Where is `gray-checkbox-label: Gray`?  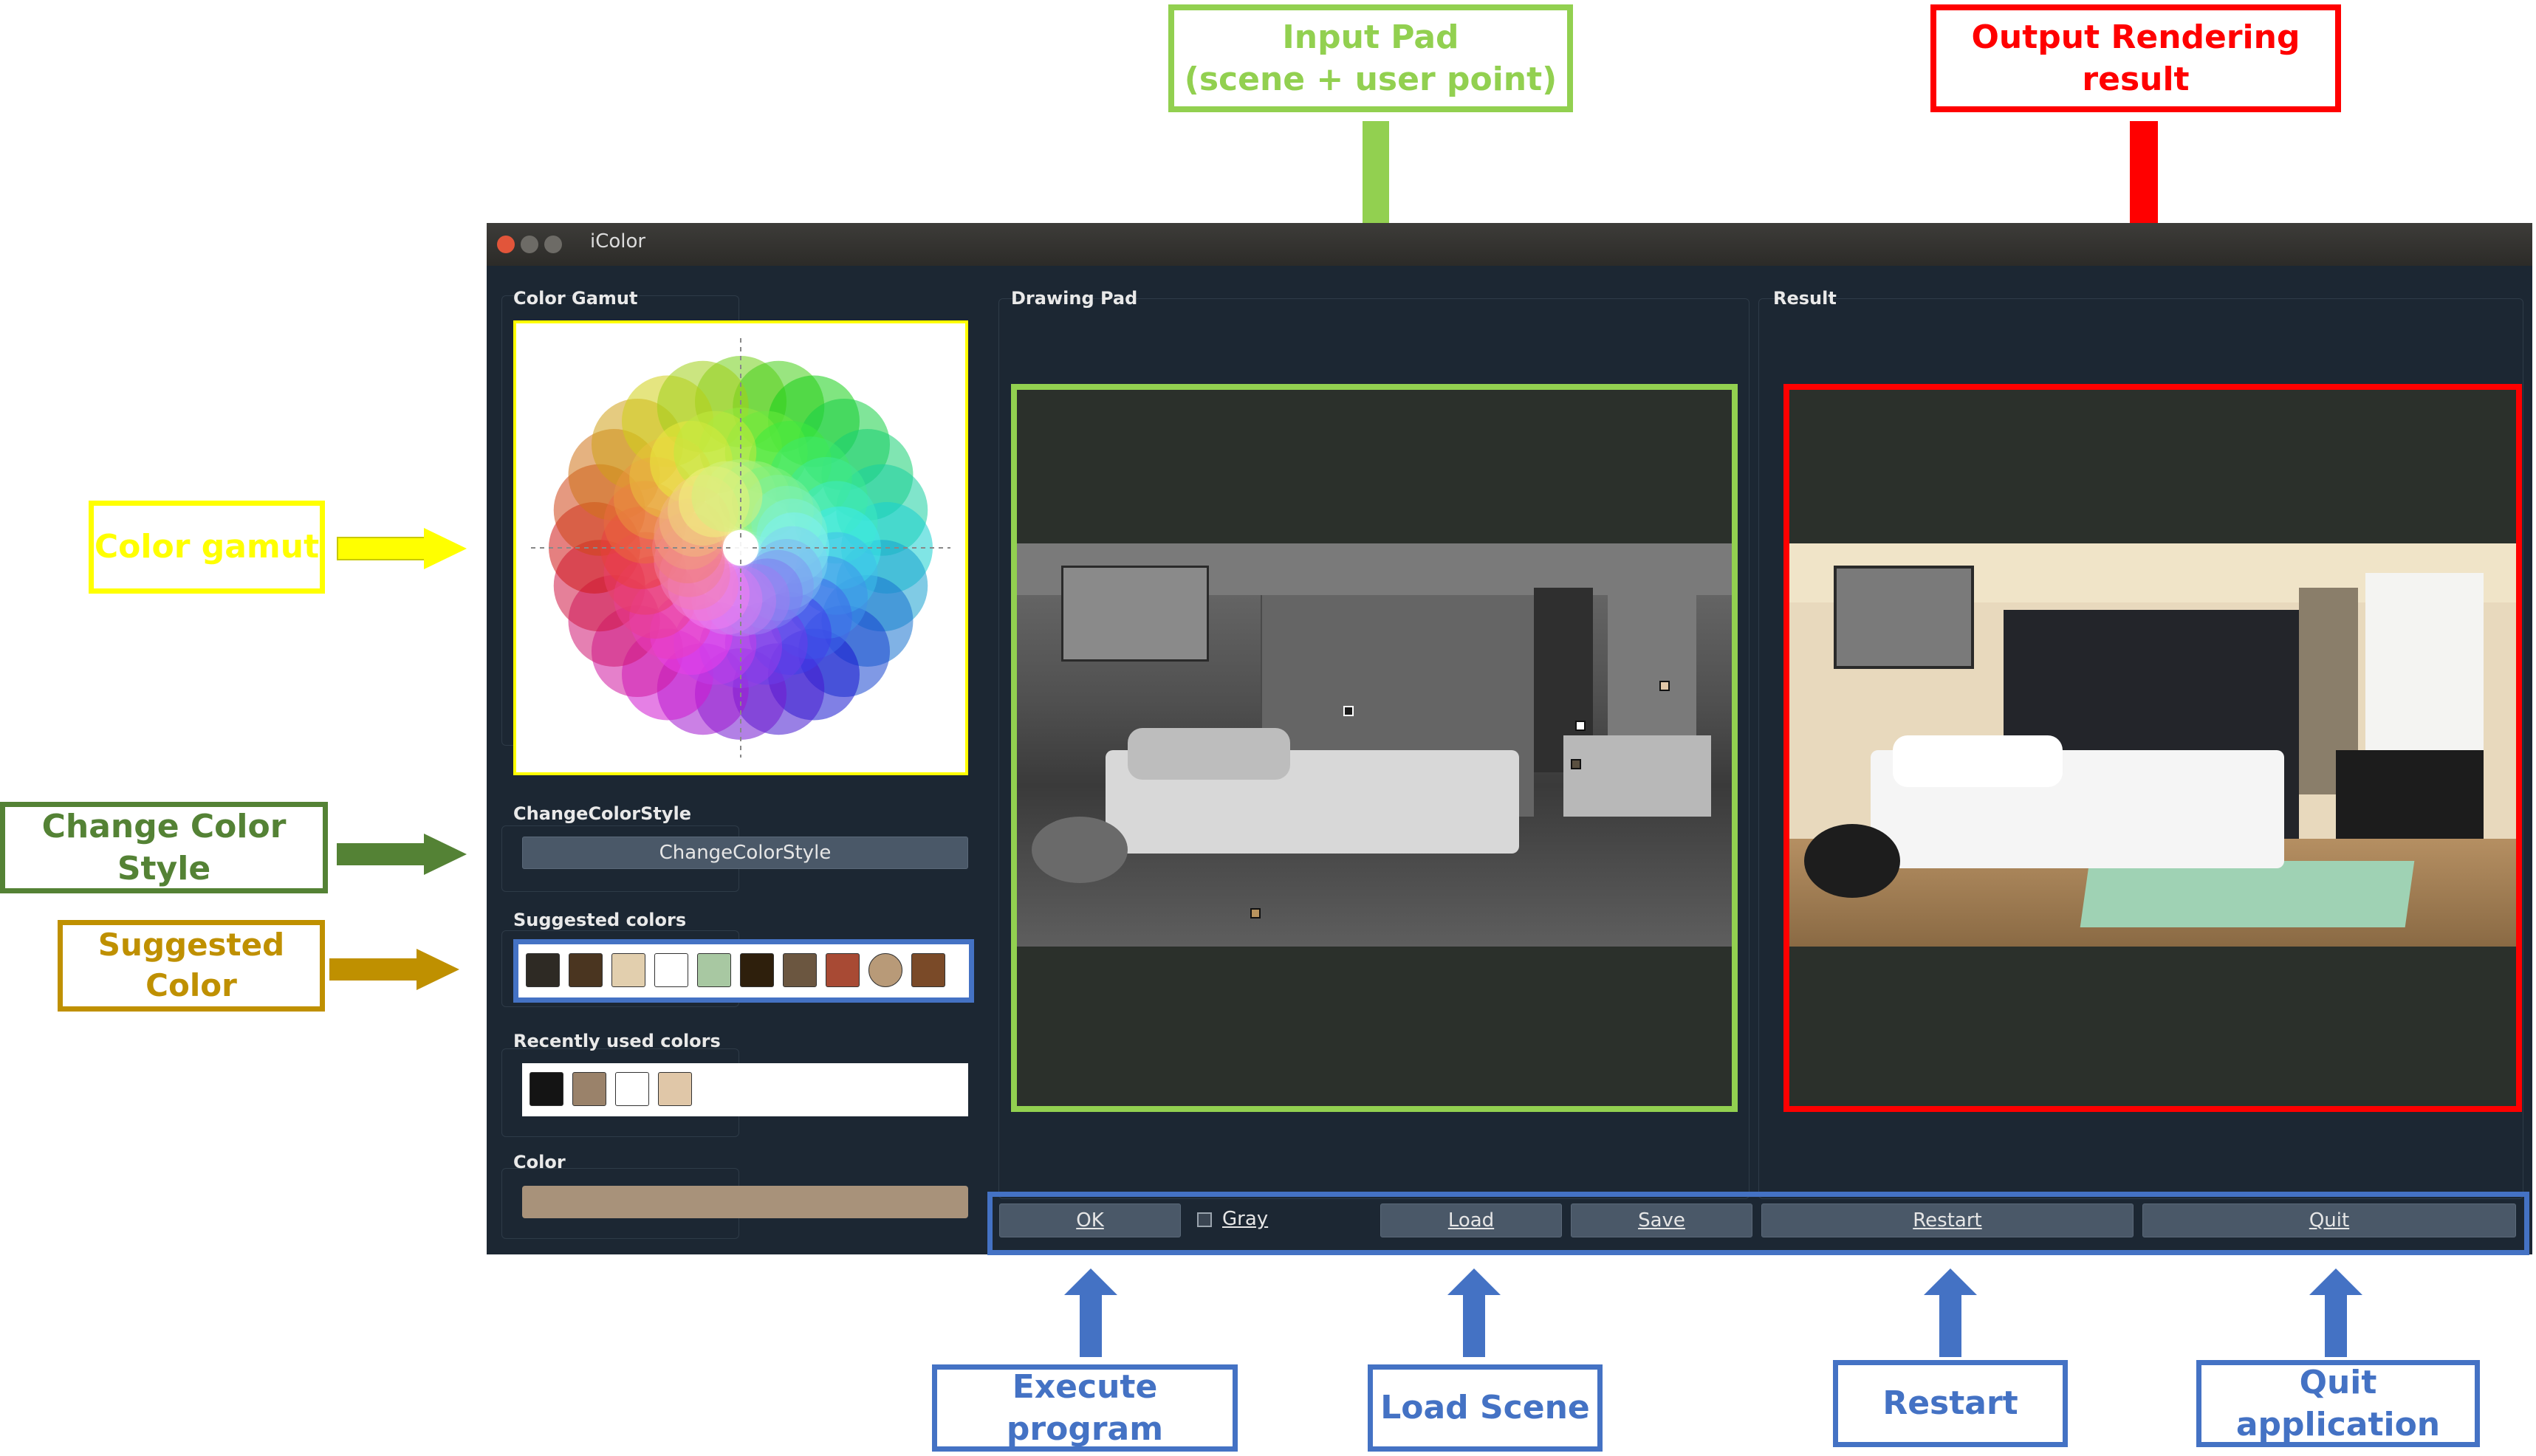
gray-checkbox-label: Gray is located at coordinates (1245, 1219).